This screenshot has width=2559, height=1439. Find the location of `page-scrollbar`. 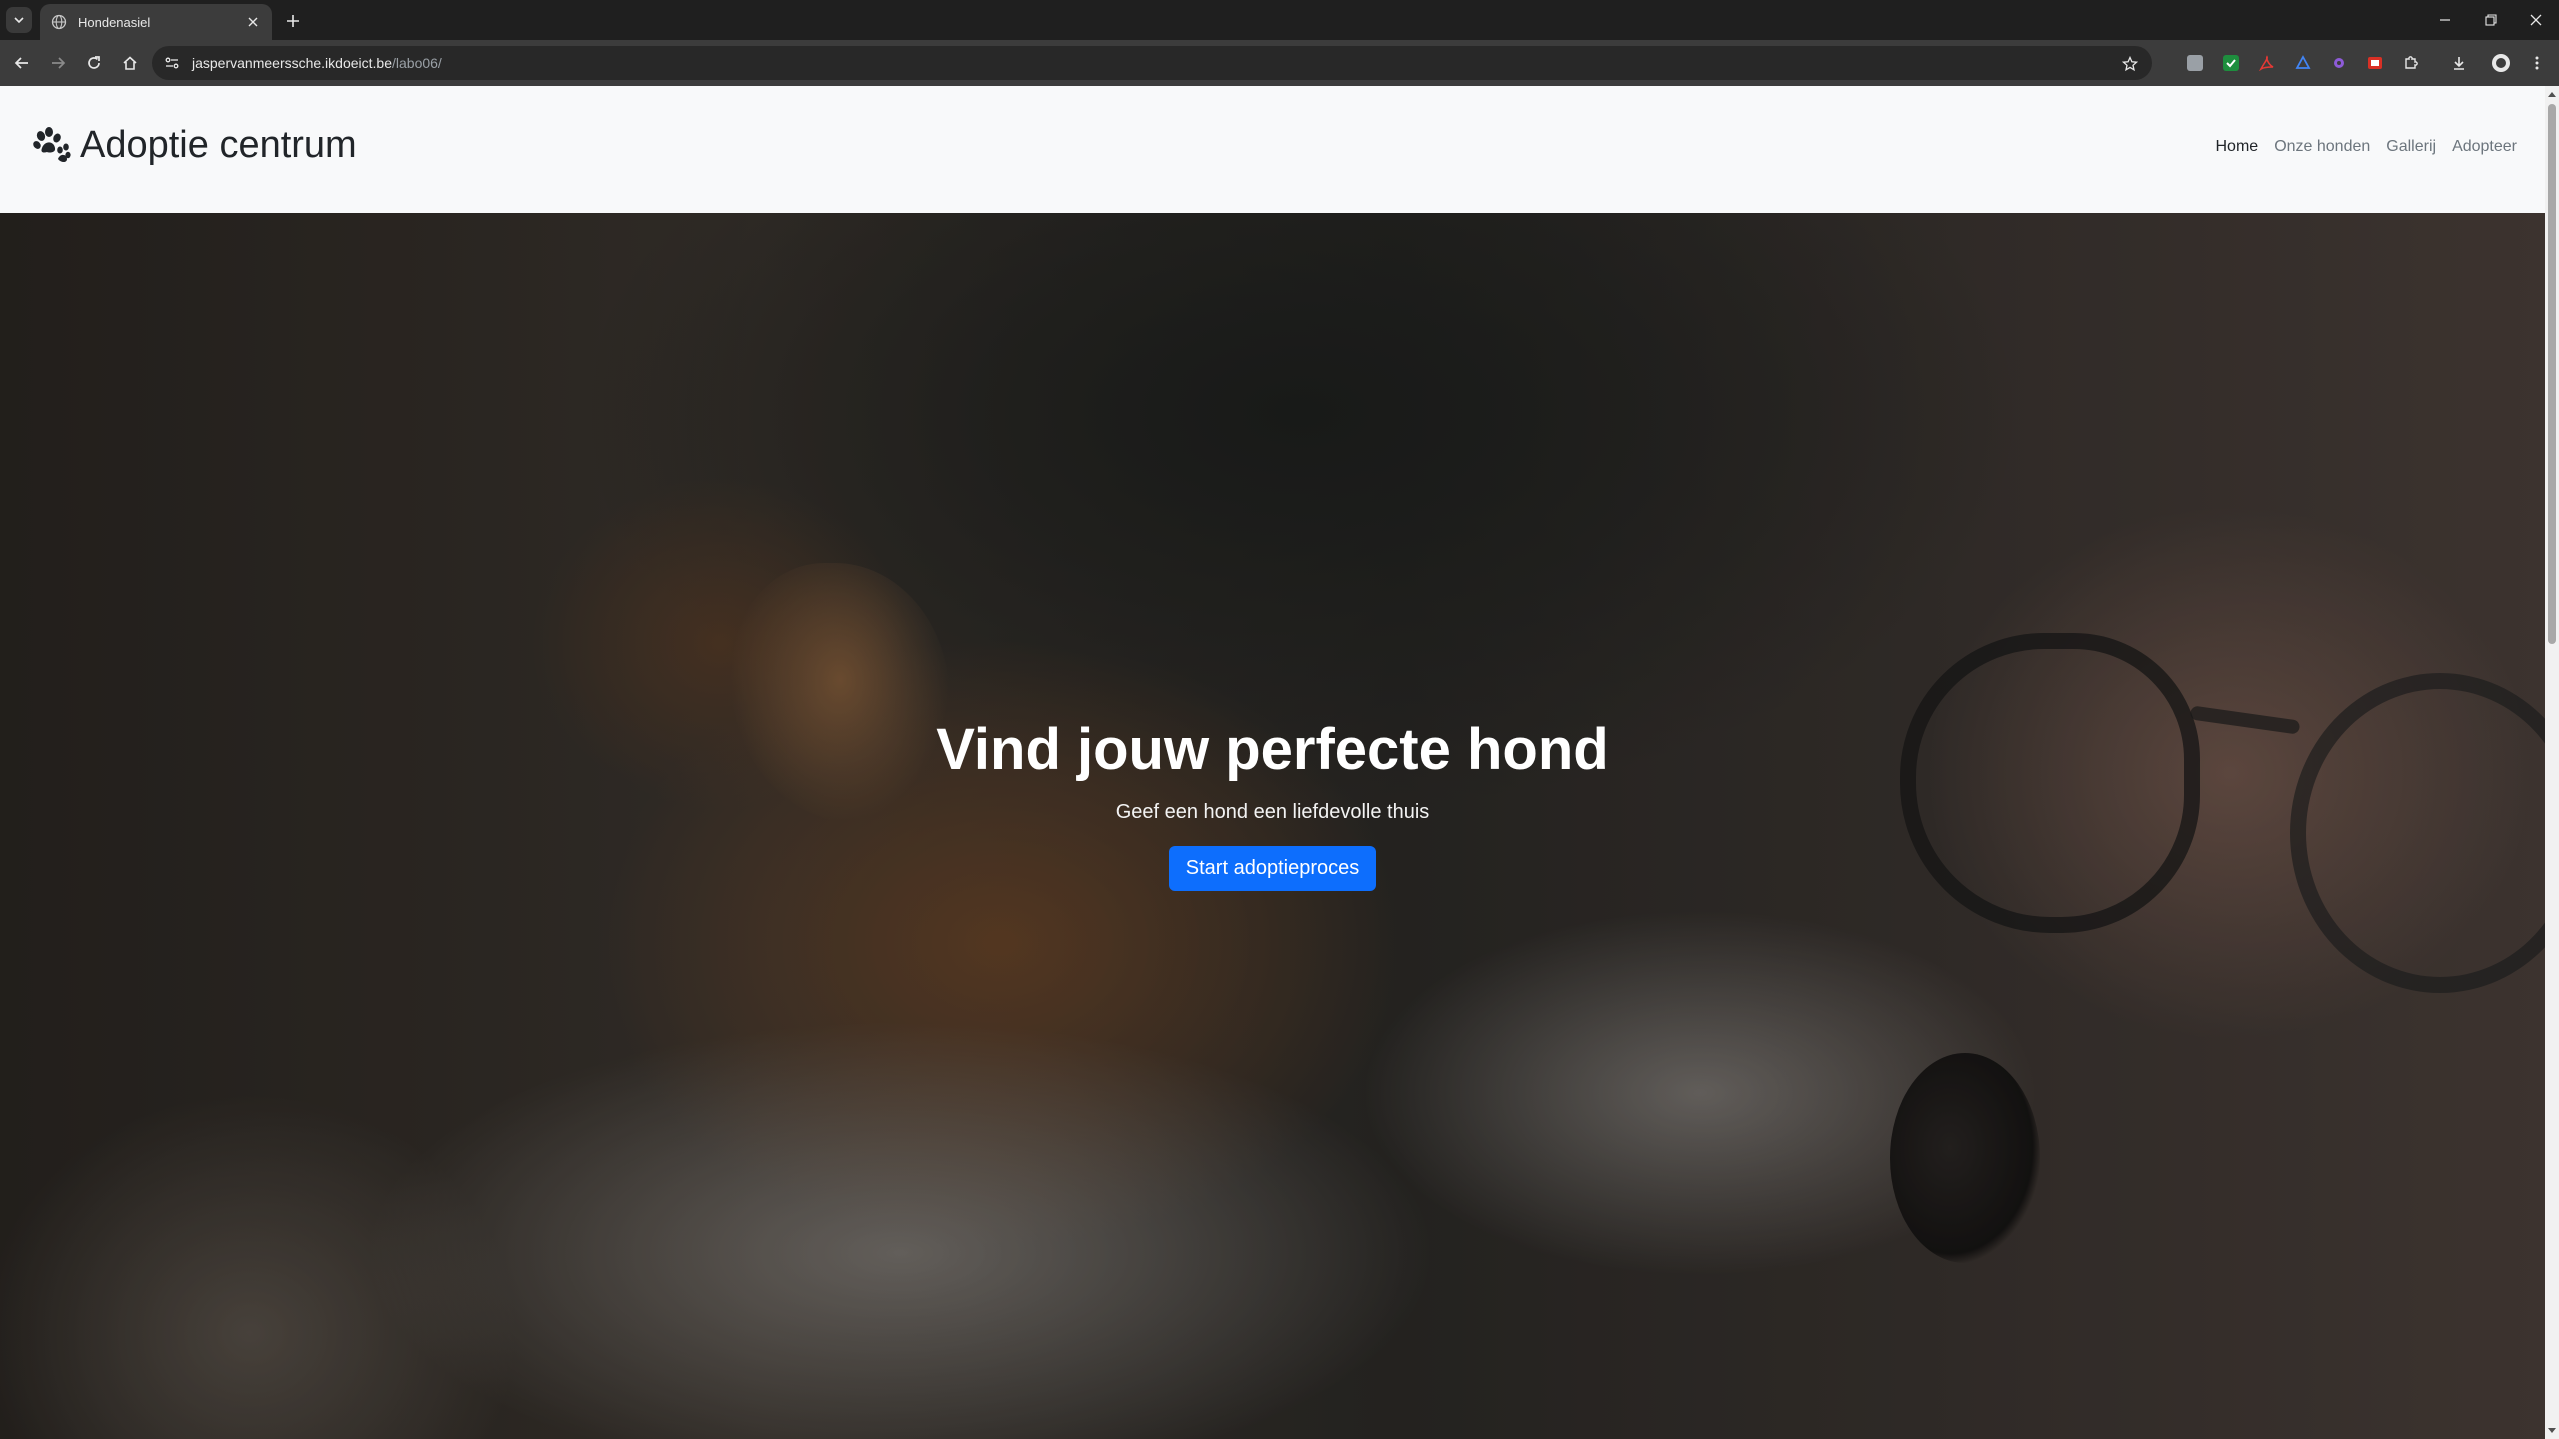

page-scrollbar is located at coordinates (2552, 762).